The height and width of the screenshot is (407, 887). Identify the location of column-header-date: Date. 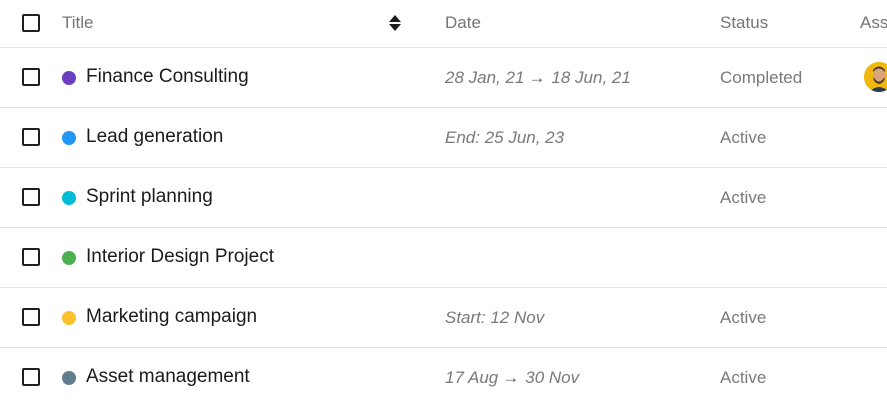
(463, 23).